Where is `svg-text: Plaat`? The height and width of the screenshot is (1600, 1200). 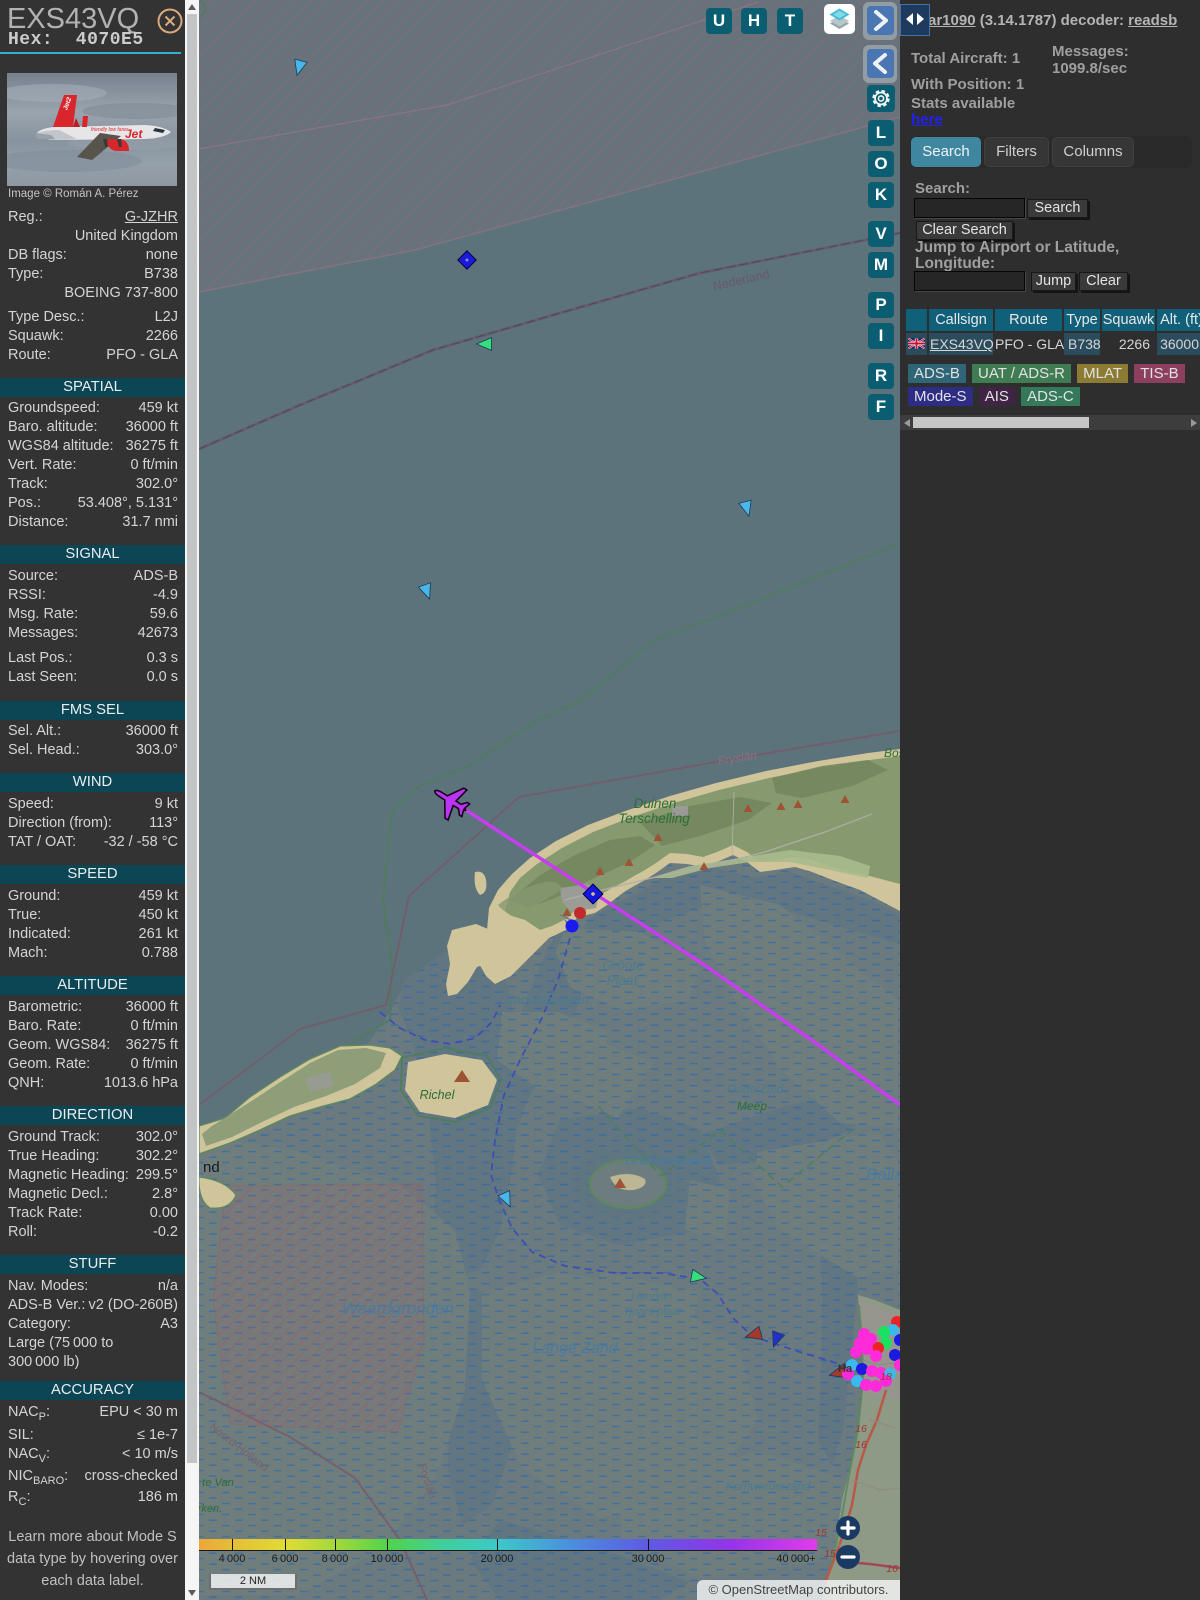
svg-text: Plaat is located at coordinates (623, 980).